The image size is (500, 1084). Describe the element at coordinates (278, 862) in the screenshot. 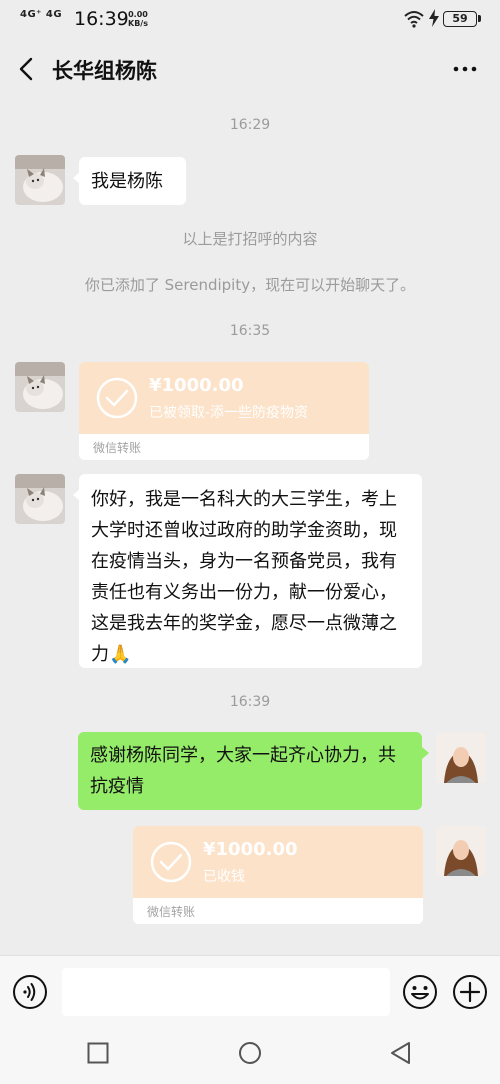

I see `transfer-card-body: ¥1000.00 已收钱` at that location.